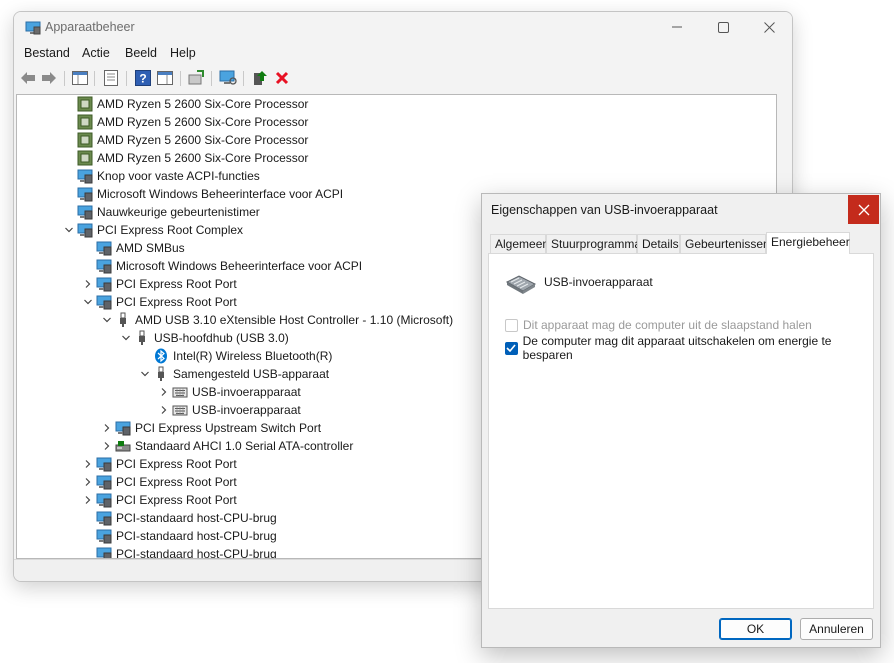  Describe the element at coordinates (396, 176) in the screenshot. I see `tree-node: Knop voor vaste ACPI-functies` at that location.